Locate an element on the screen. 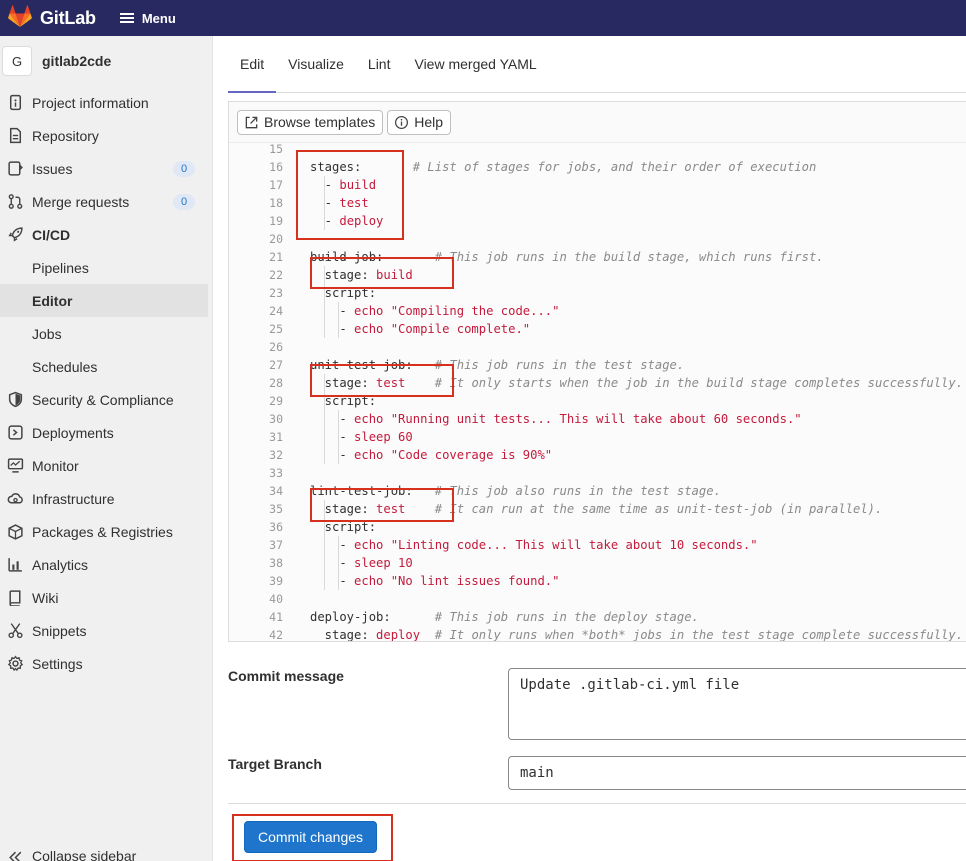 The height and width of the screenshot is (861, 966). code-value: echo "Compiling the code..." is located at coordinates (457, 311).